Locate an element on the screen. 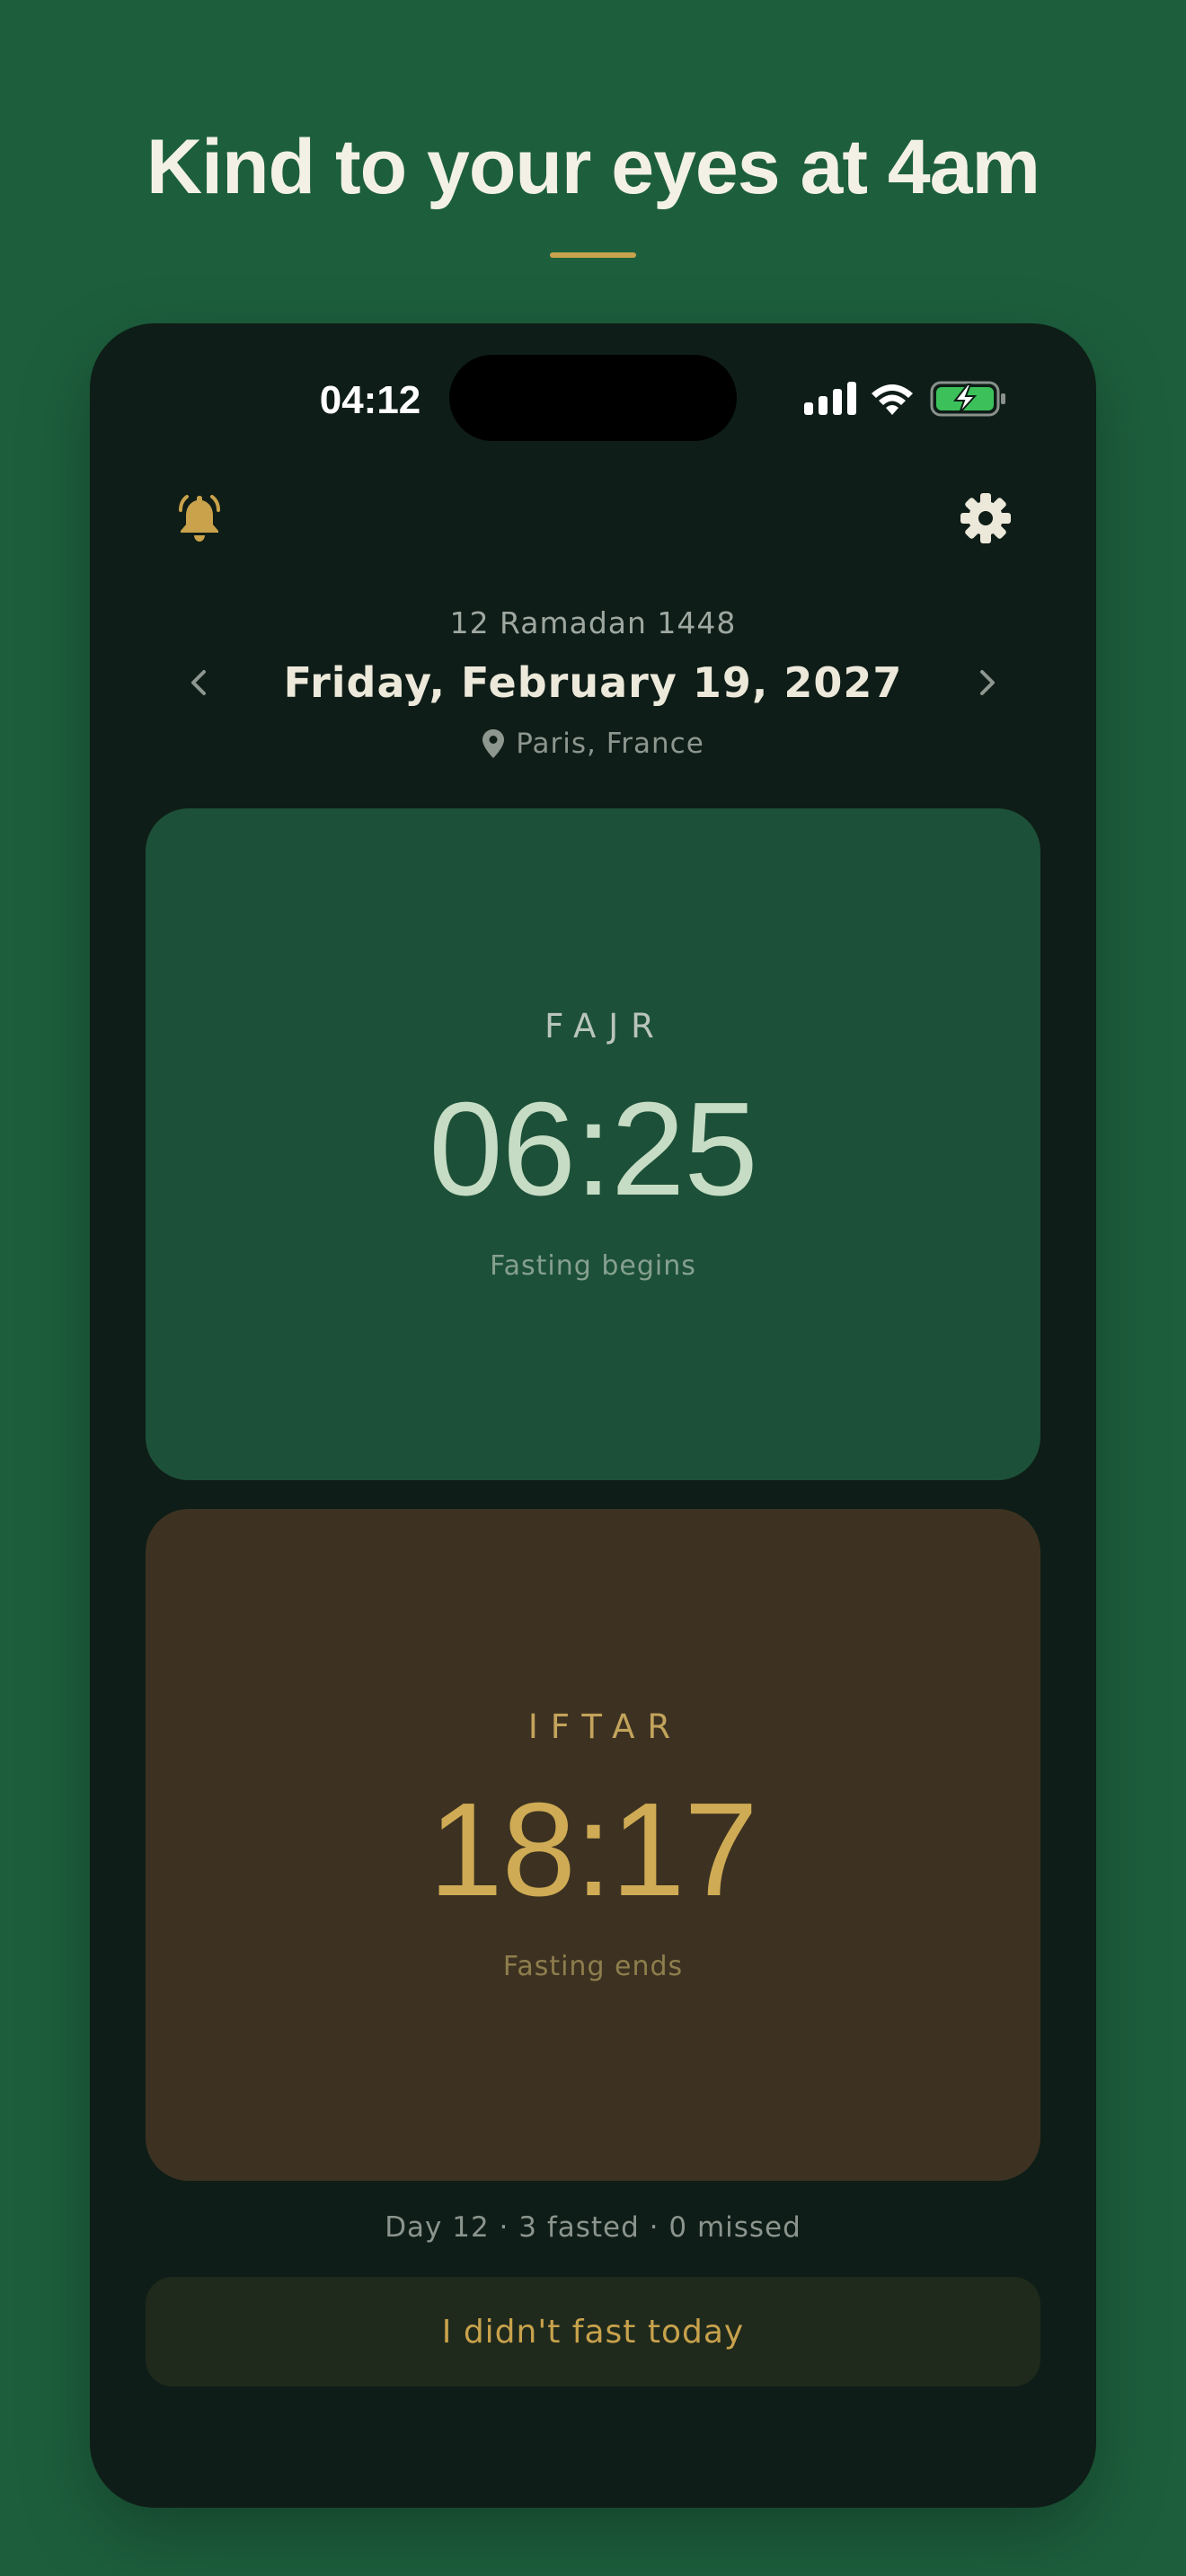 The width and height of the screenshot is (1186, 2576). location-label: Paris, France is located at coordinates (610, 744).